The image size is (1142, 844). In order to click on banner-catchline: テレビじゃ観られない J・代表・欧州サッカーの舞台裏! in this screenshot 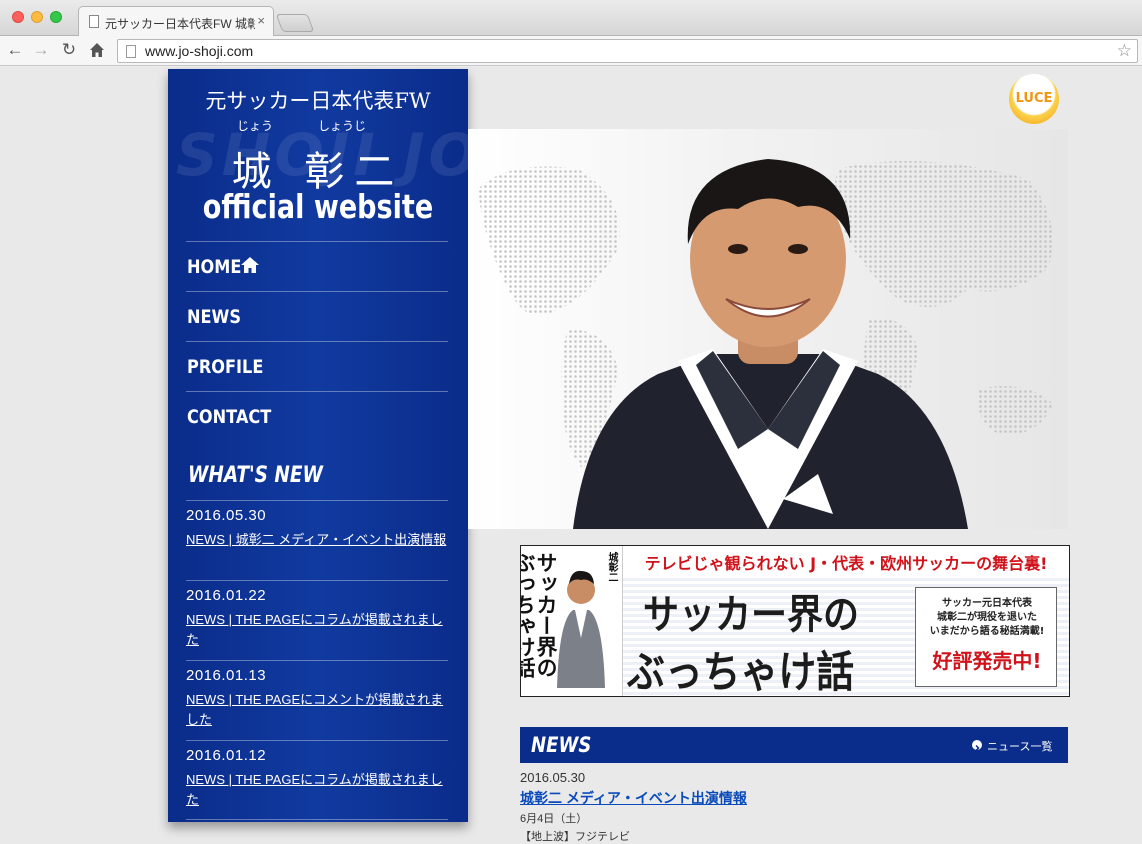, I will do `click(846, 562)`.